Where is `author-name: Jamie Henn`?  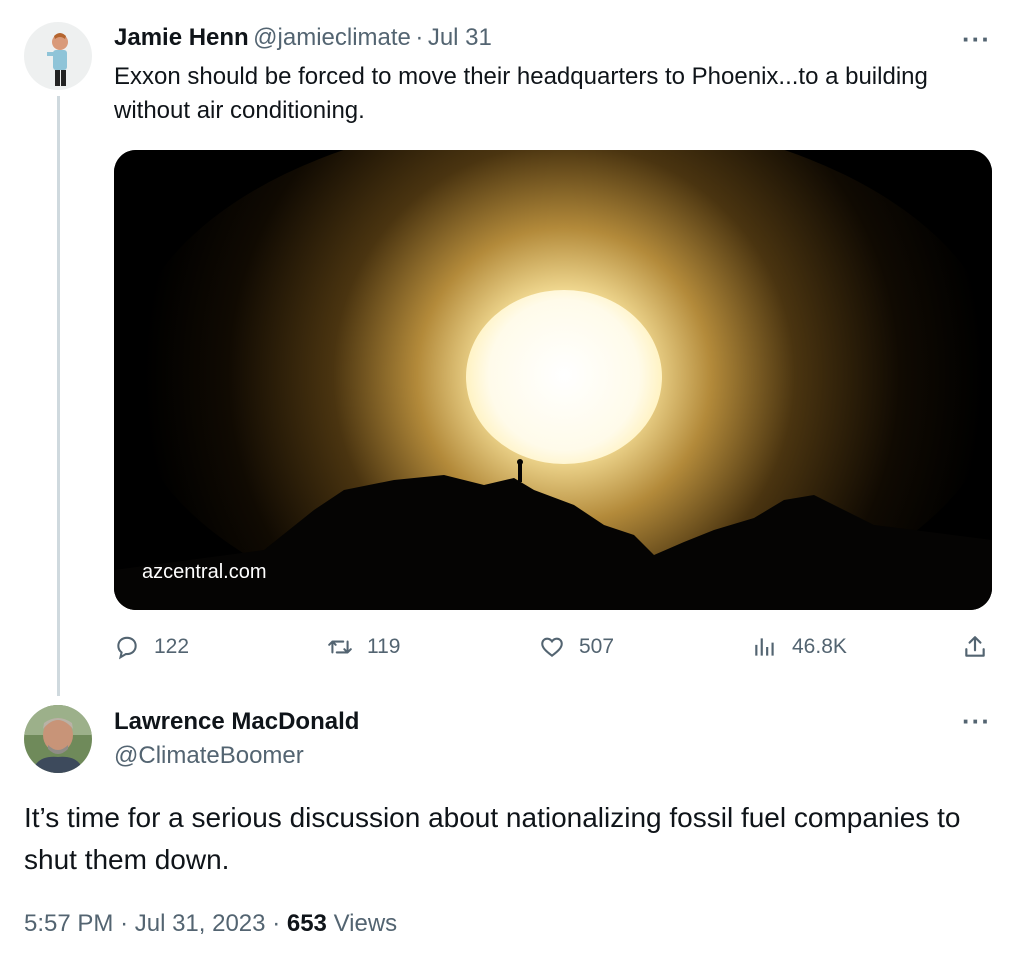
author-name: Jamie Henn is located at coordinates (181, 37).